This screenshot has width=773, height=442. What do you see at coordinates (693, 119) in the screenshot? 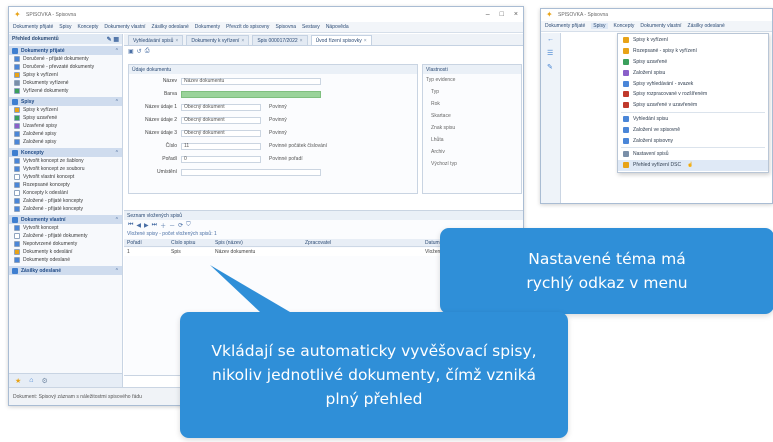
I see `dropdown-item: Vyhledání spisu` at bounding box center [693, 119].